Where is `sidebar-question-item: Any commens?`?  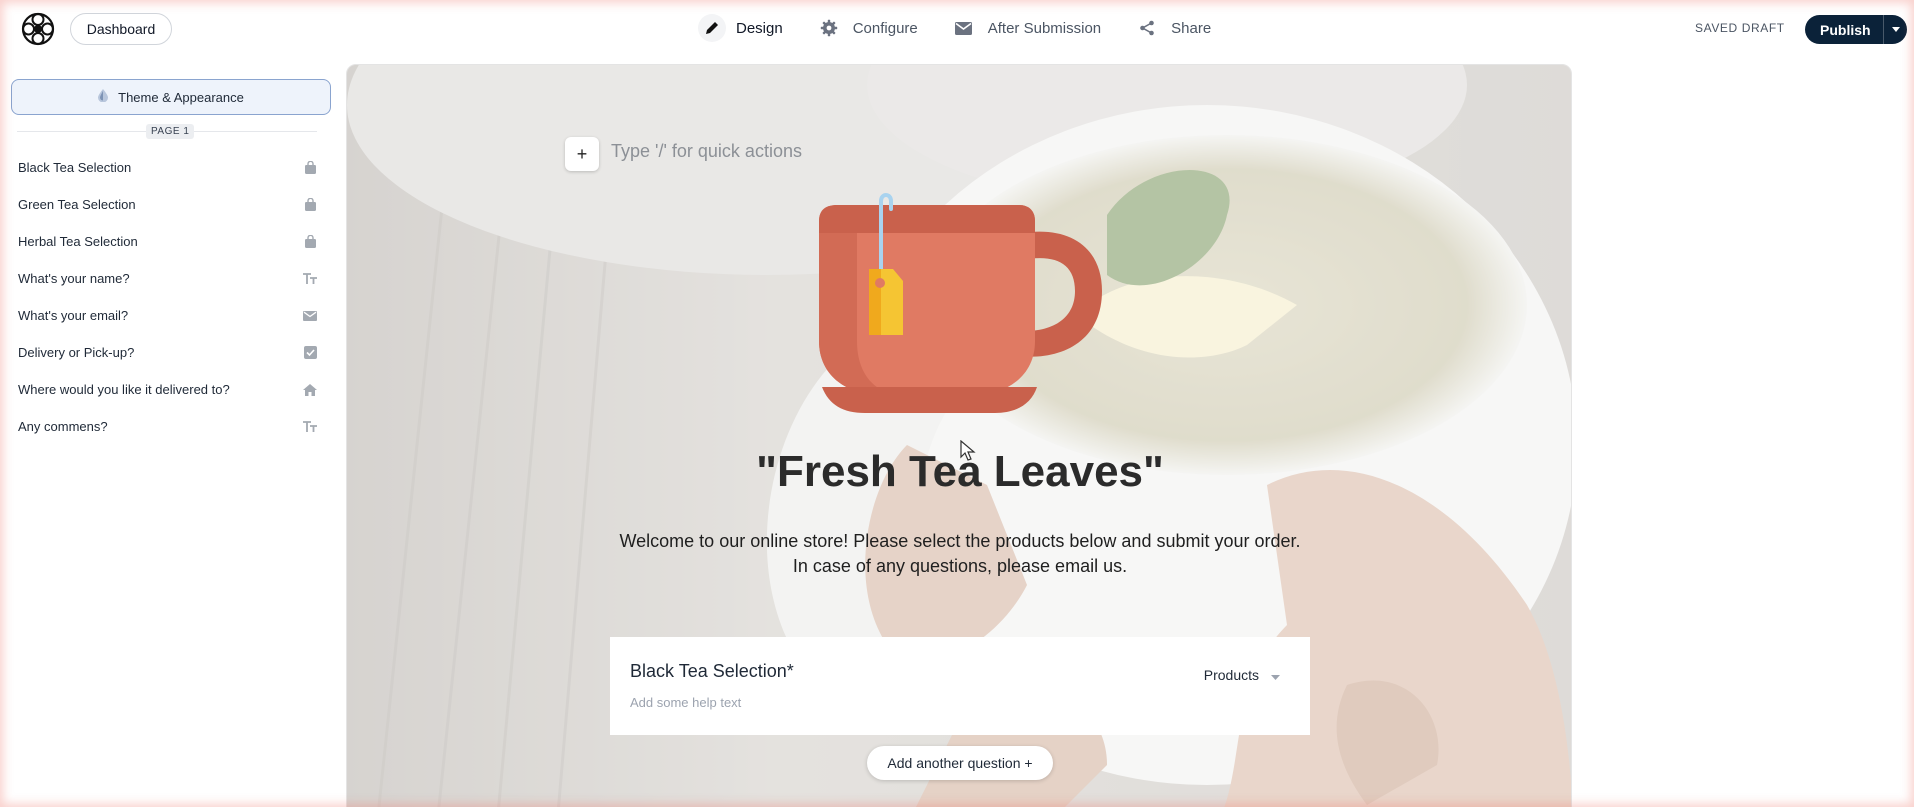
sidebar-question-item: Any commens? is located at coordinates (170, 426).